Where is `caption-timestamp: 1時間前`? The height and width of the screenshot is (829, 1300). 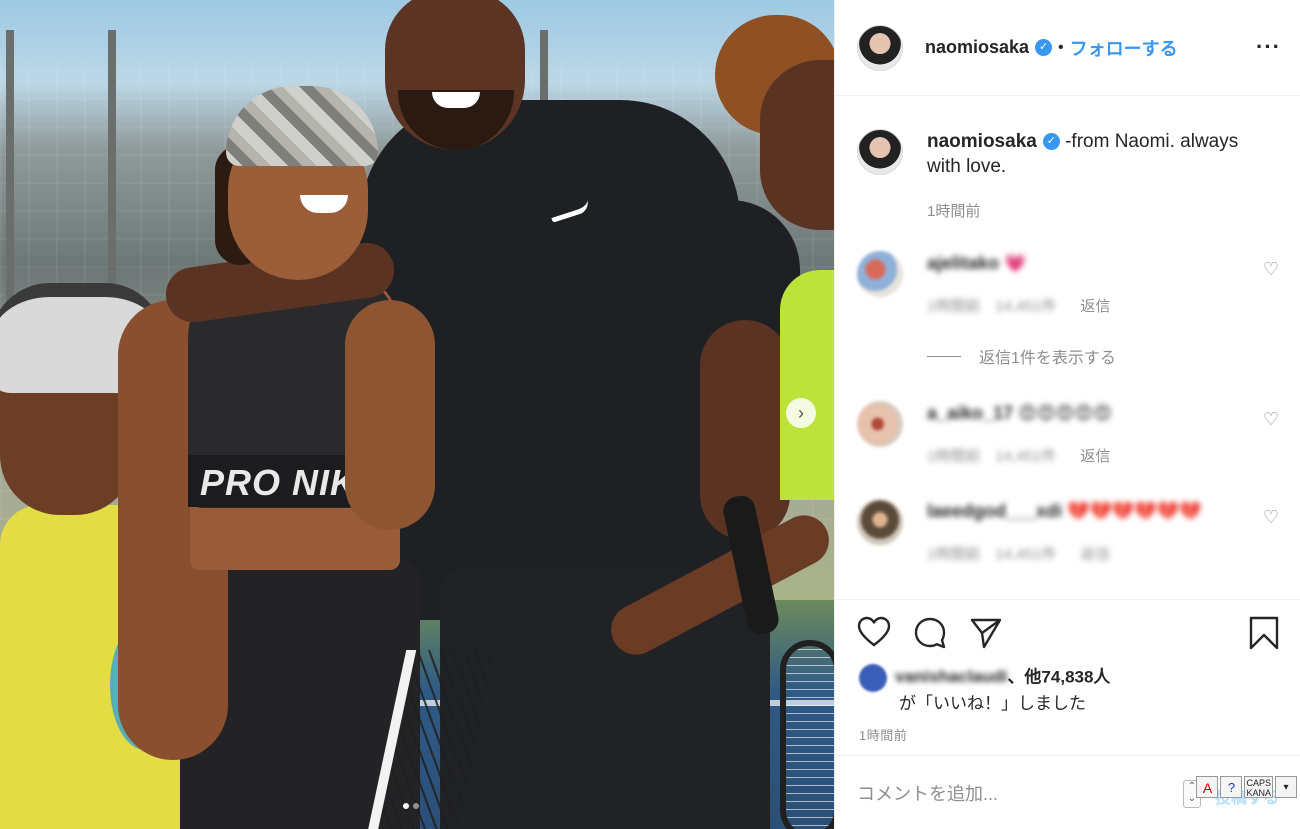 caption-timestamp: 1時間前 is located at coordinates (953, 210).